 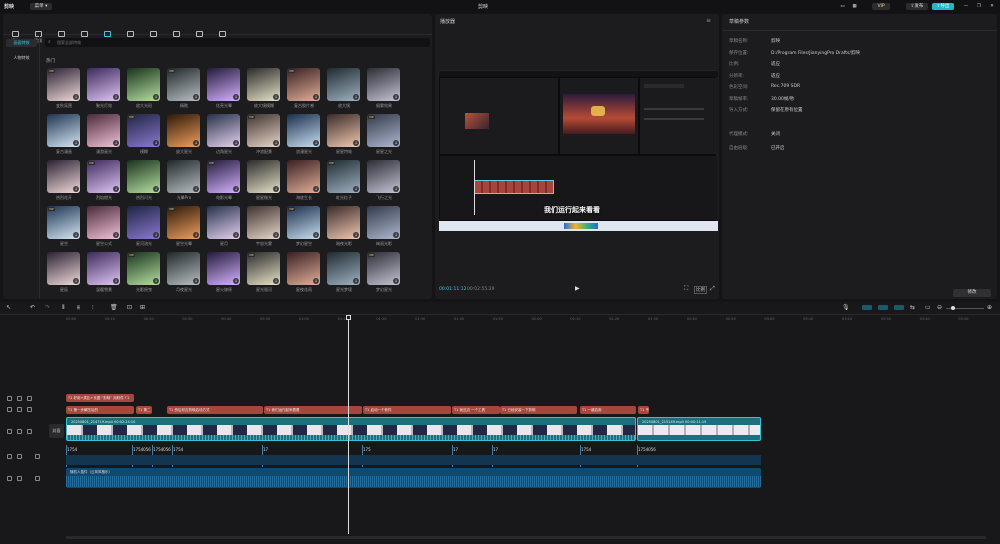 I want to click on playhead-handle, so click(x=348, y=317).